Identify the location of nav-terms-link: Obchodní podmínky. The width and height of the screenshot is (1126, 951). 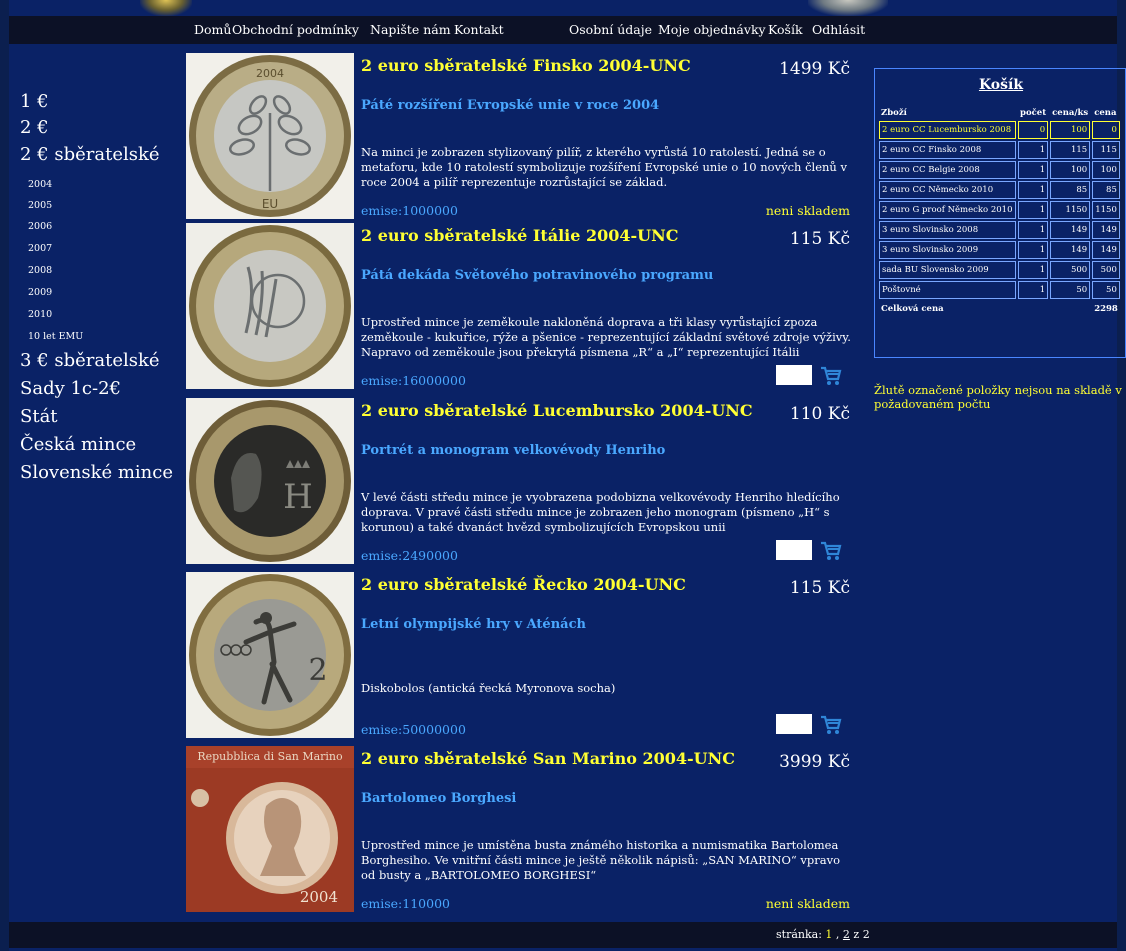
(295, 29).